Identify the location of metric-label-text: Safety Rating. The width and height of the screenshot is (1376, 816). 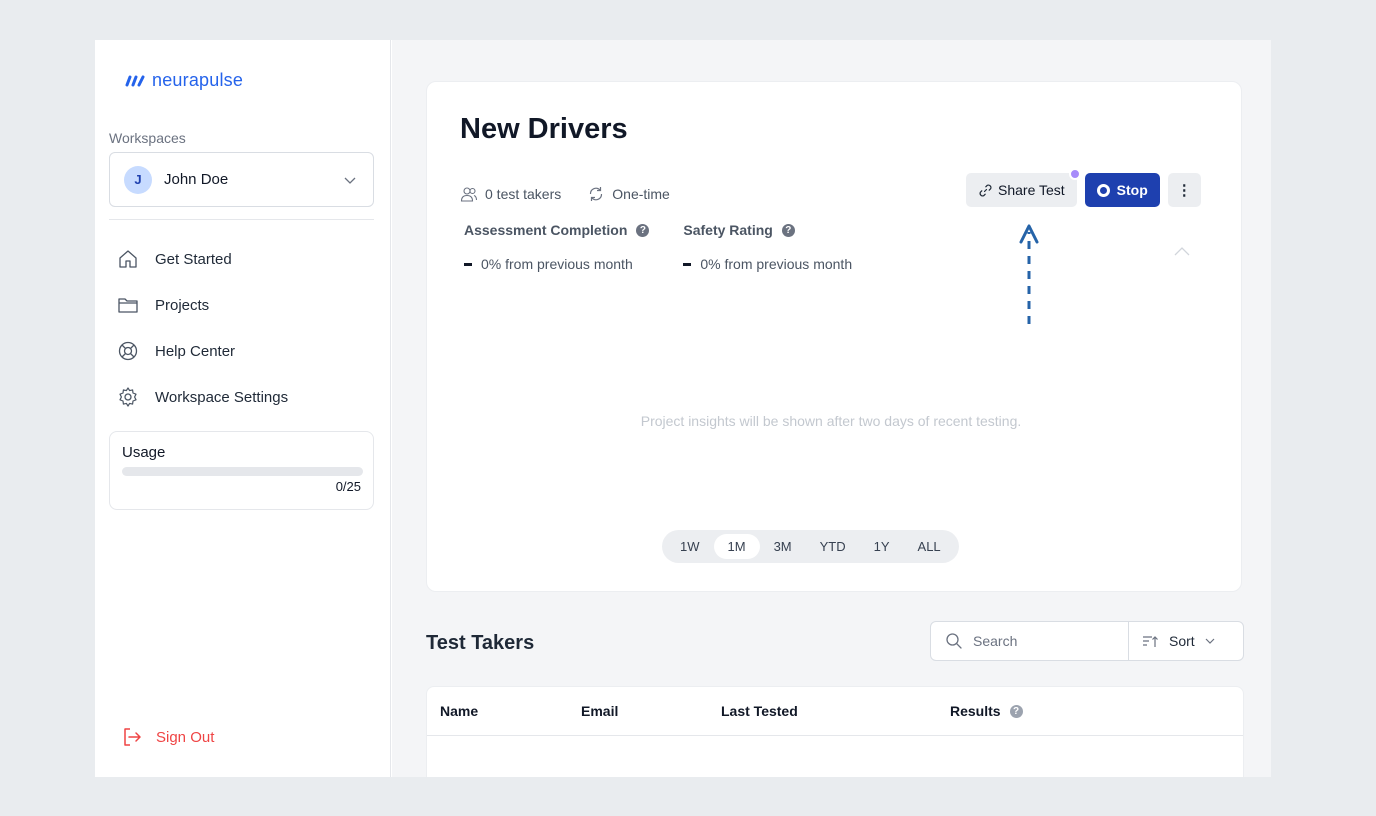
(728, 230).